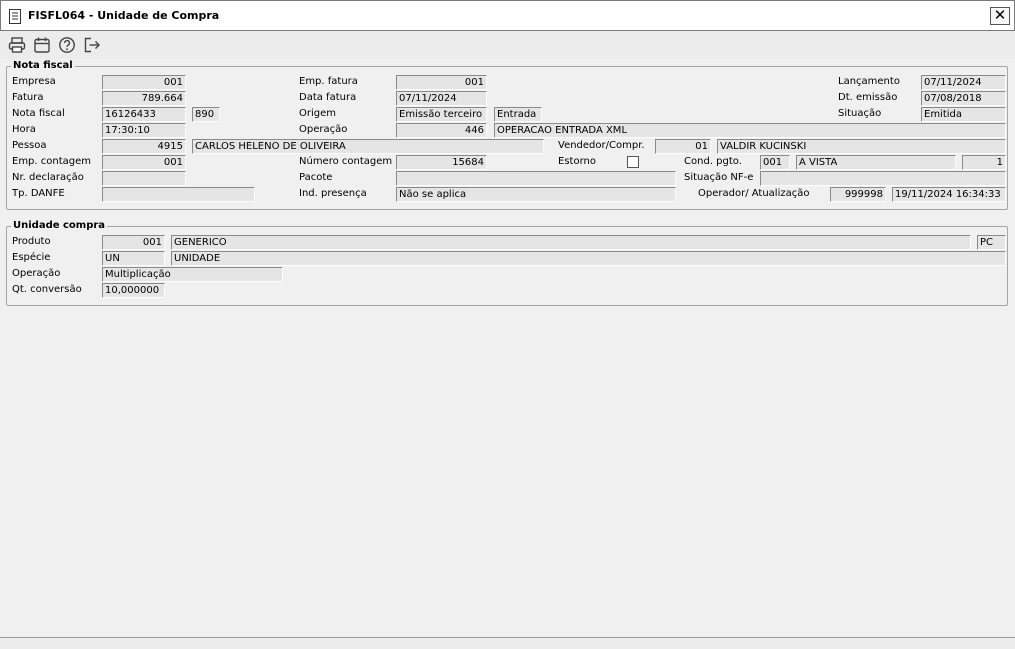  Describe the element at coordinates (577, 161) in the screenshot. I see `estorno-label: Estorno` at that location.